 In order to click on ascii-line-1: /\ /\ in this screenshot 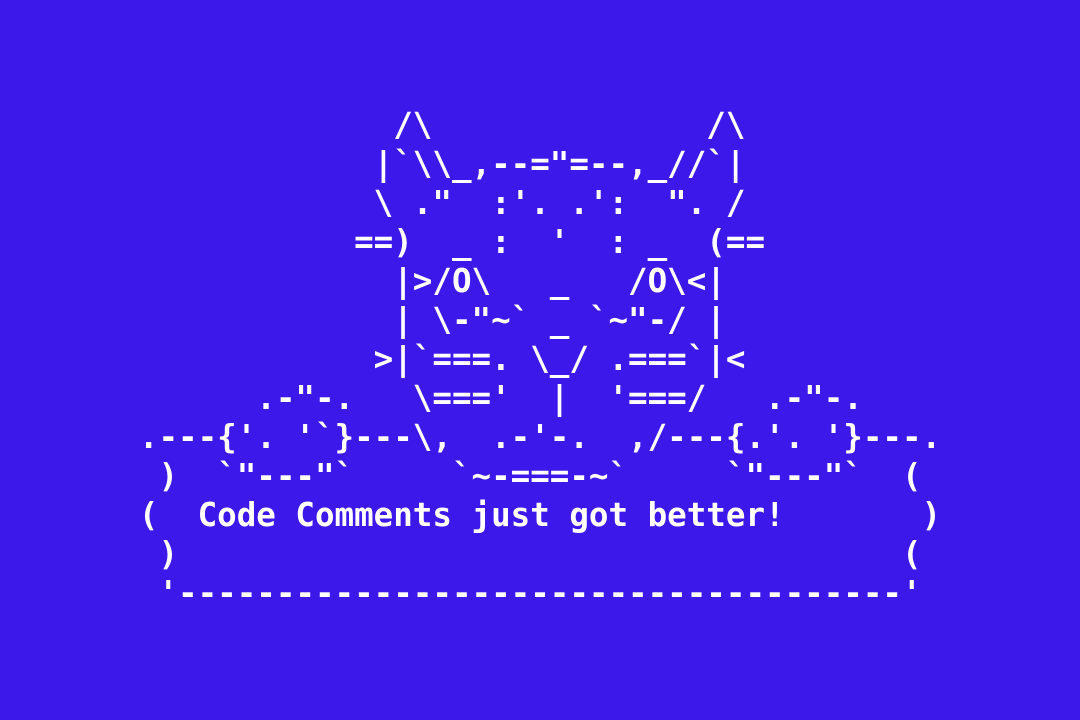, I will do `click(442, 125)`.